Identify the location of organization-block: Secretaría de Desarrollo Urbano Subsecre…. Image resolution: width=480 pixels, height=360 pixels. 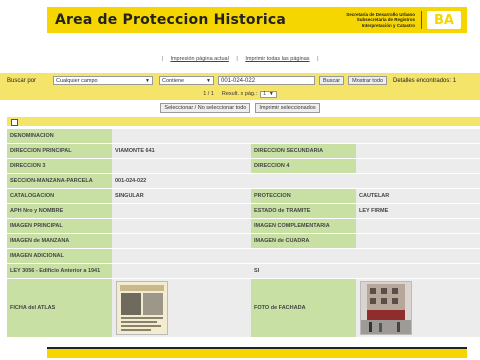
(383, 20).